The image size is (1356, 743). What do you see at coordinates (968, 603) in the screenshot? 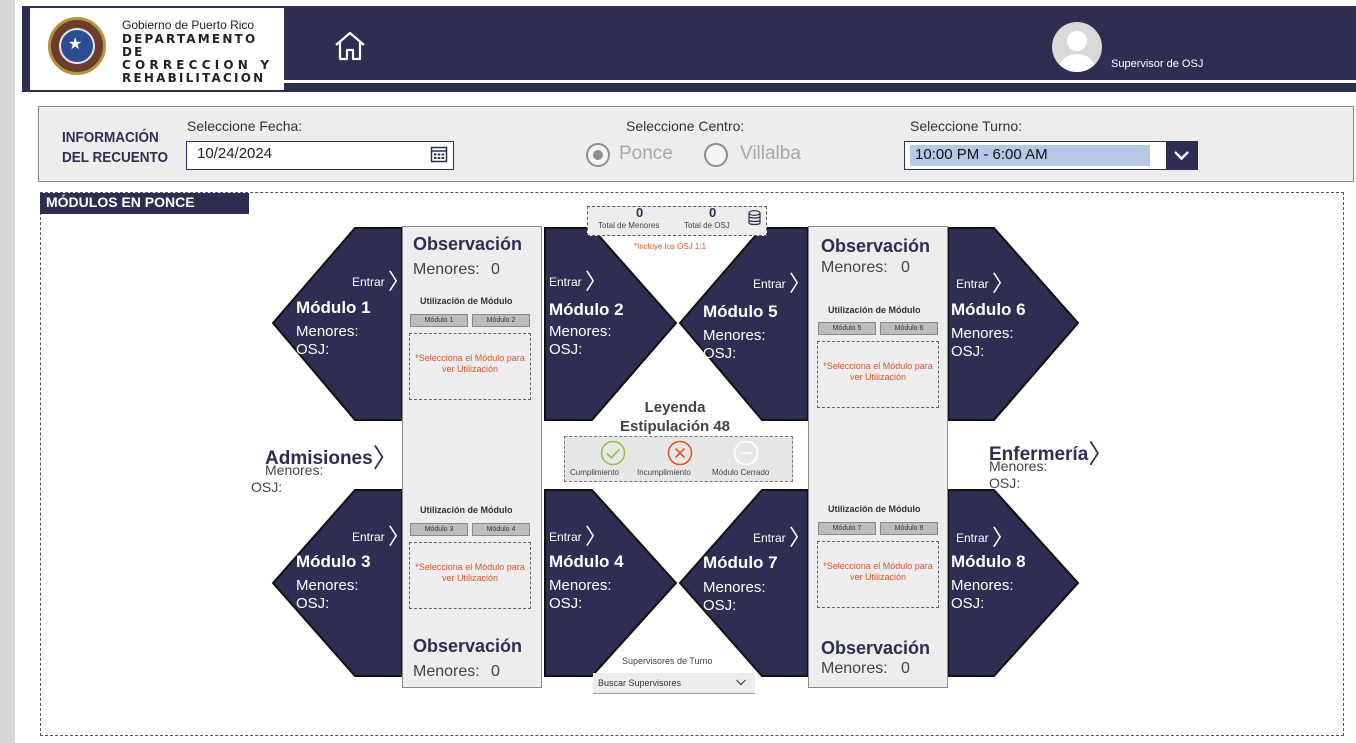
I see `module-8-osj: OSJ:` at bounding box center [968, 603].